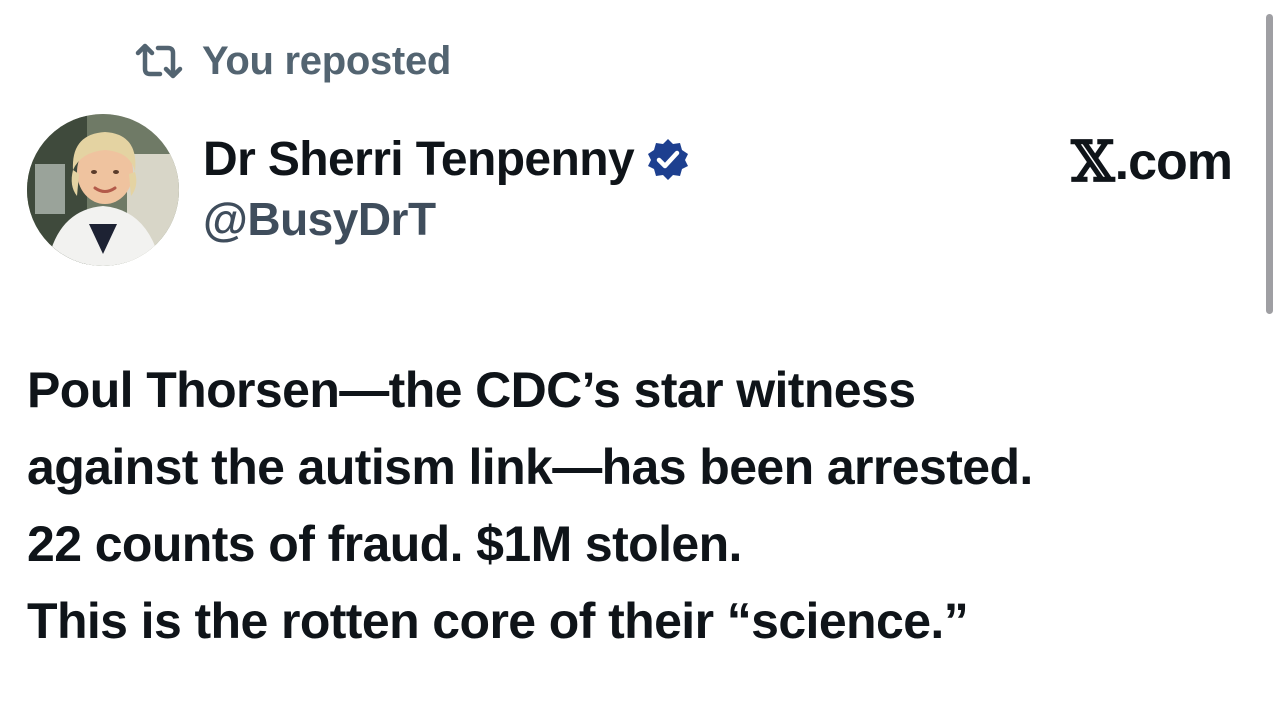  What do you see at coordinates (1173, 162) in the screenshot?
I see `site-domain-suffix: .com` at bounding box center [1173, 162].